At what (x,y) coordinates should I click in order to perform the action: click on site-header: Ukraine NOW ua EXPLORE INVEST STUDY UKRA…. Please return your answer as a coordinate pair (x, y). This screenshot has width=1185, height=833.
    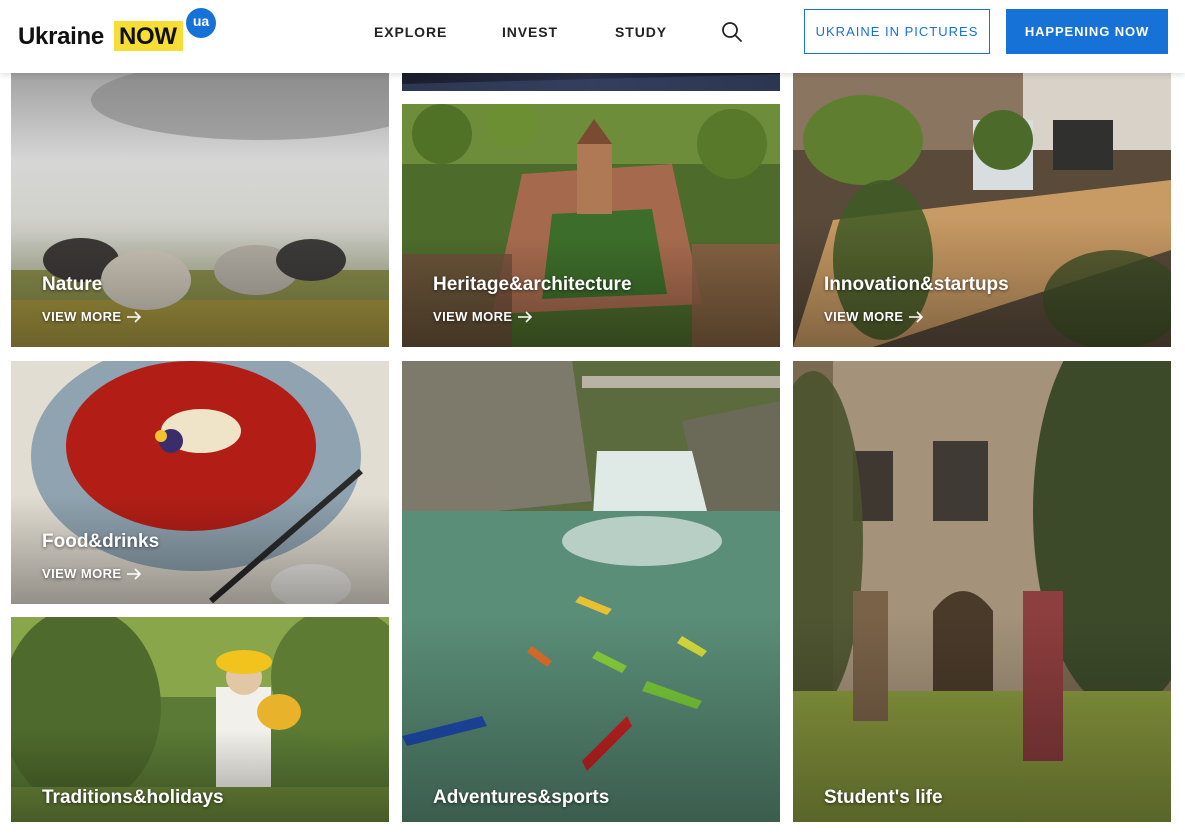
    Looking at the image, I should click on (592, 36).